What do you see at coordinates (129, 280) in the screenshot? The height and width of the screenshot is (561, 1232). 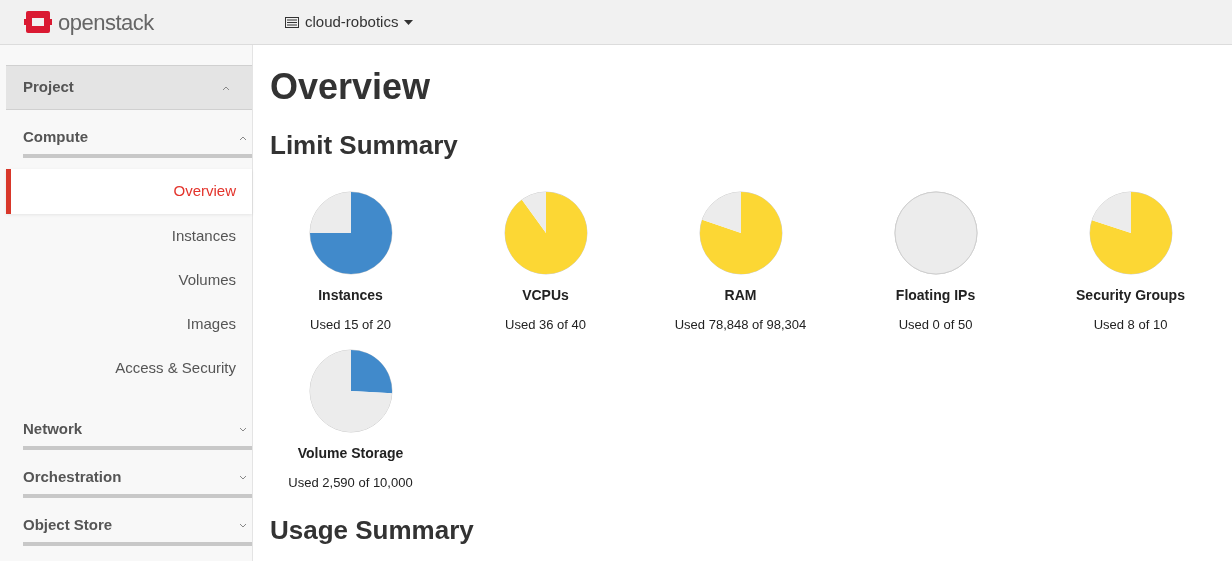 I see `sidebar-item: Volumes` at bounding box center [129, 280].